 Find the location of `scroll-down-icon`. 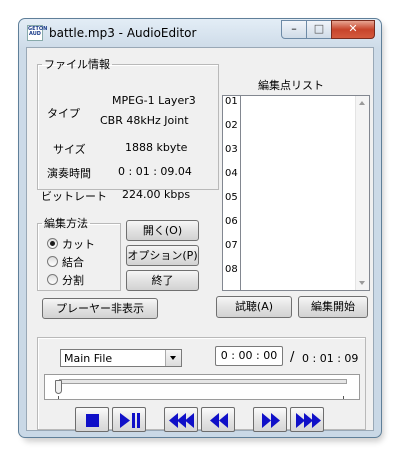

scroll-down-icon is located at coordinates (362, 283).